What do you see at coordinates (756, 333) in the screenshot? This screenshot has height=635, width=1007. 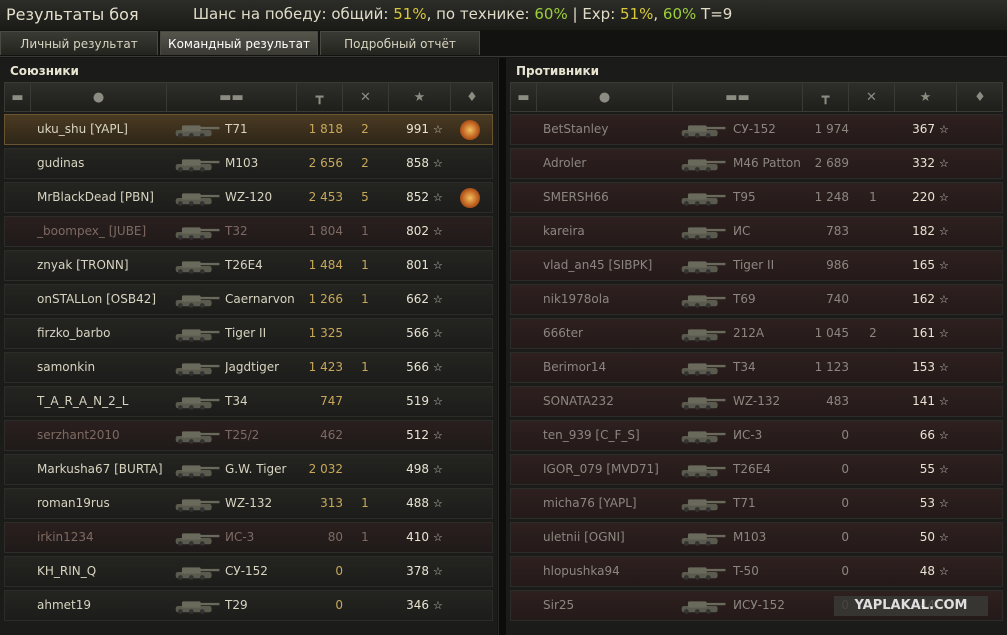 I see `player-row: 666ter 212A 1 045 2 161 ☆` at bounding box center [756, 333].